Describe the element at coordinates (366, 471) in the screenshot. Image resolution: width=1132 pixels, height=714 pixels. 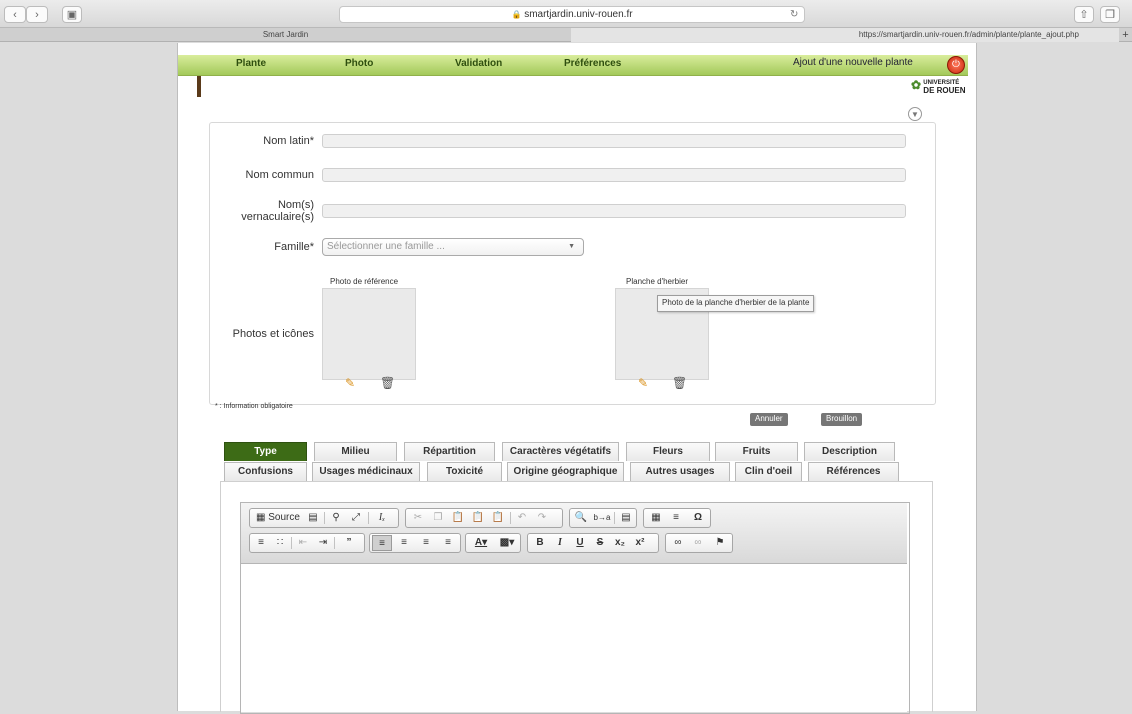
I see `tab-usages-medicinaux: Usages médicinaux` at that location.